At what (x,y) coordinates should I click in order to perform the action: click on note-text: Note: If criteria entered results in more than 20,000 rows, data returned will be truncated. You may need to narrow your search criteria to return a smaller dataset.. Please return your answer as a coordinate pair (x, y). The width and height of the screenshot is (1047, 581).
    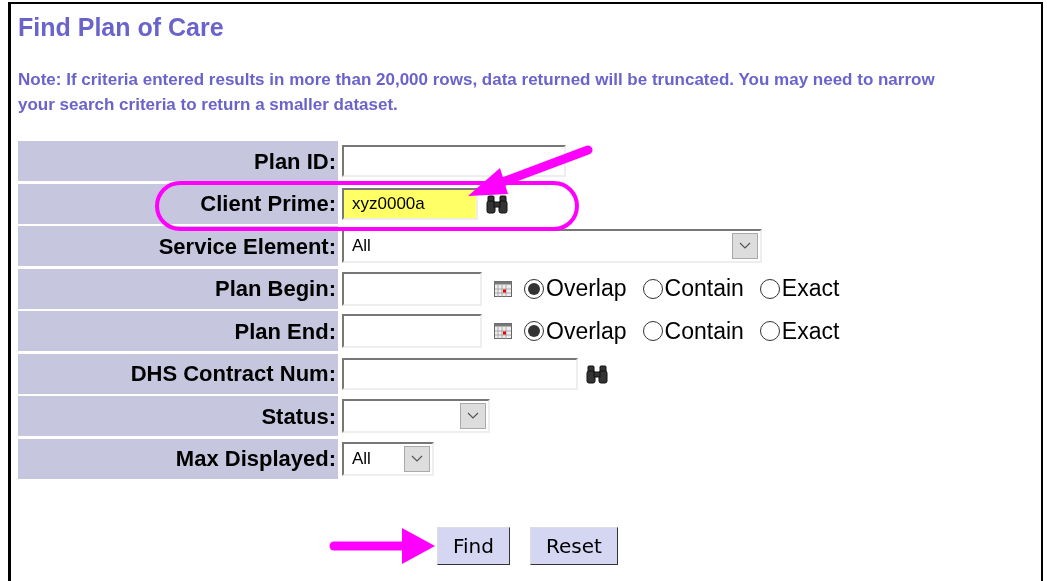
    Looking at the image, I should click on (477, 92).